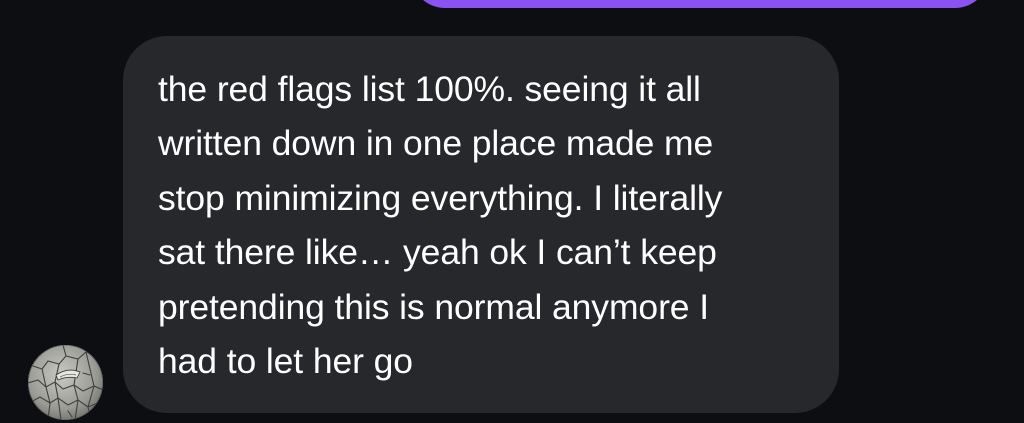 This screenshot has height=423, width=1024. I want to click on message-line: stop minimizing everything. I literally, so click(440, 197).